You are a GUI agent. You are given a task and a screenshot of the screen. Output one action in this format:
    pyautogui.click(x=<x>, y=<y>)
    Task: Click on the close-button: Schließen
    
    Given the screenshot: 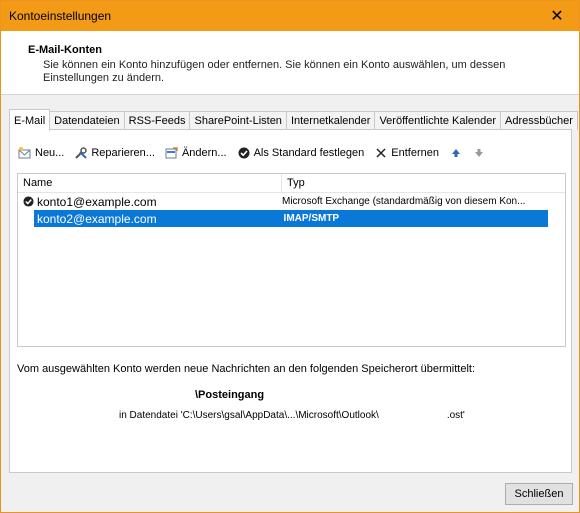 What is the action you would take?
    pyautogui.click(x=539, y=494)
    